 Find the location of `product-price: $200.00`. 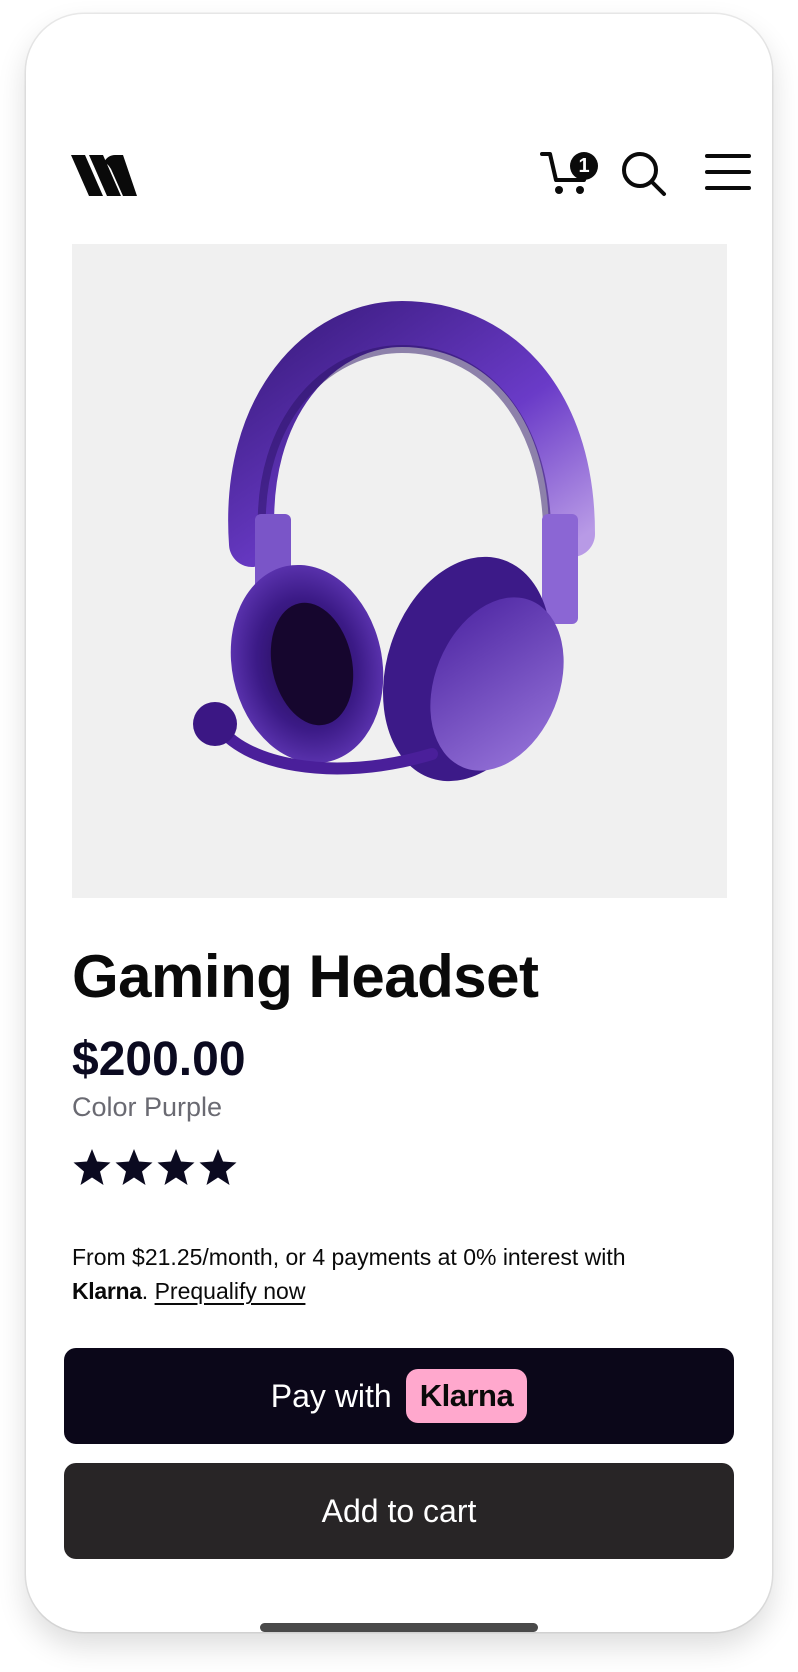

product-price: $200.00 is located at coordinates (159, 1059).